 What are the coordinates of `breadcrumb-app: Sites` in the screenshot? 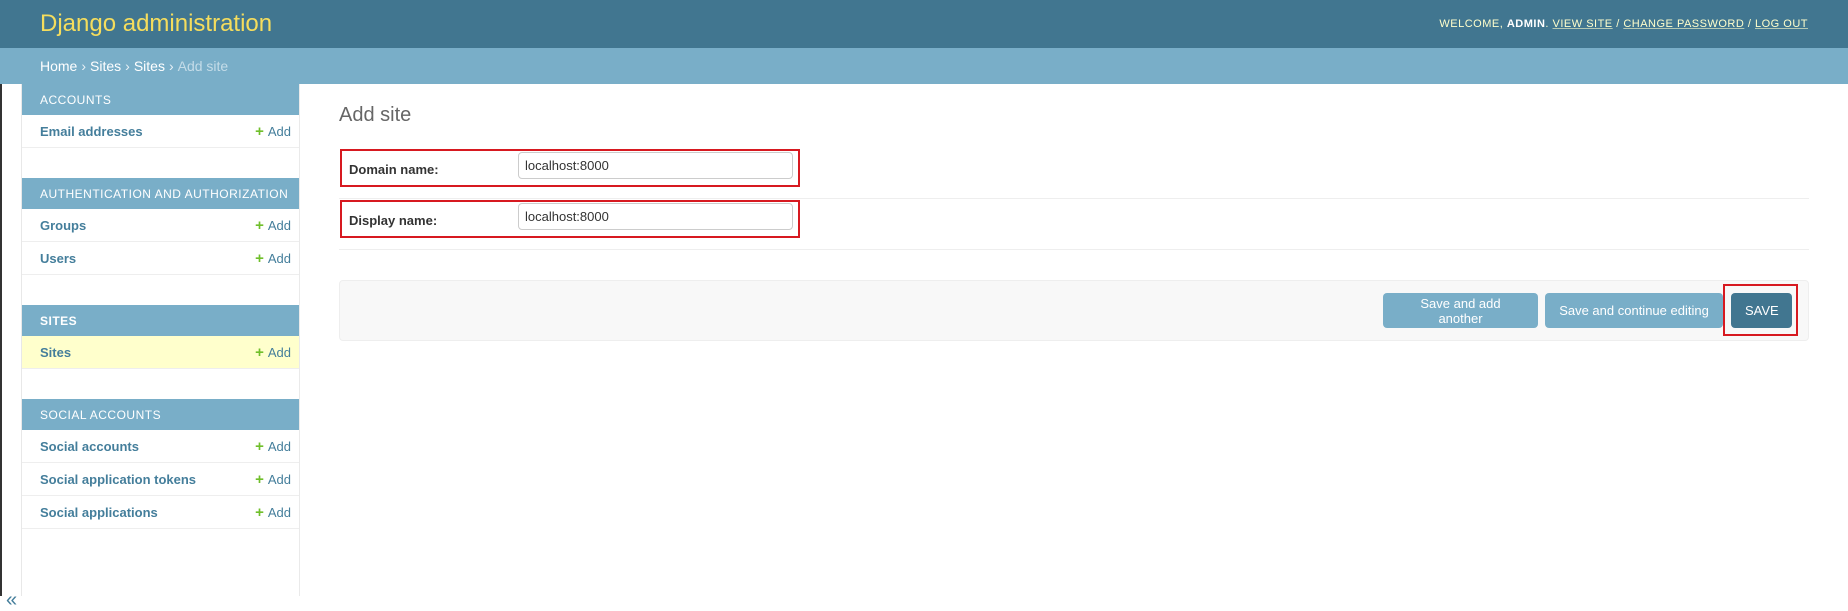 It's located at (105, 66).